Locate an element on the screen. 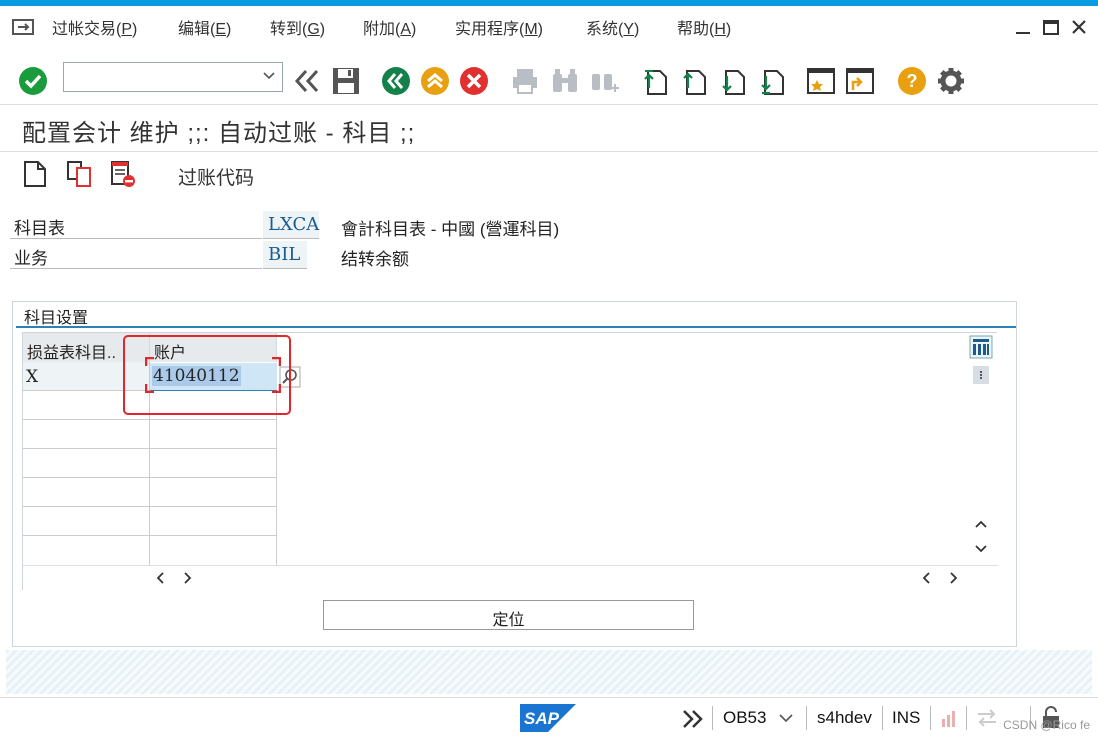 The height and width of the screenshot is (742, 1098). scroll-handle-icon is located at coordinates (981, 377).